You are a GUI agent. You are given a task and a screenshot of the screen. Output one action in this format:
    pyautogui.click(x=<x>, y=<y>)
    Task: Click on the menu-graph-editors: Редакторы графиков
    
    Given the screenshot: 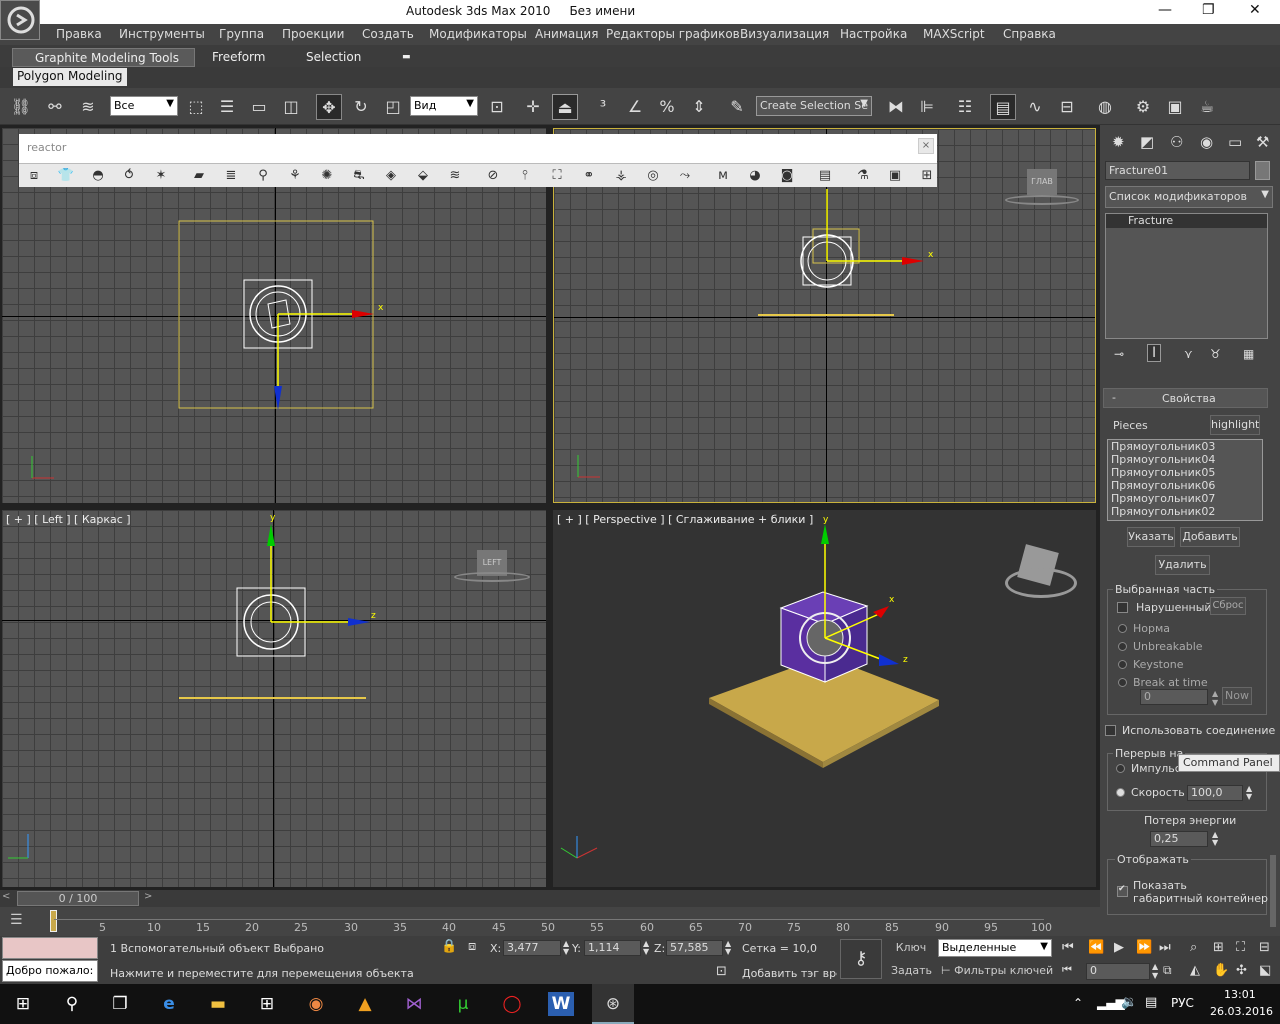 What is the action you would take?
    pyautogui.click(x=673, y=34)
    